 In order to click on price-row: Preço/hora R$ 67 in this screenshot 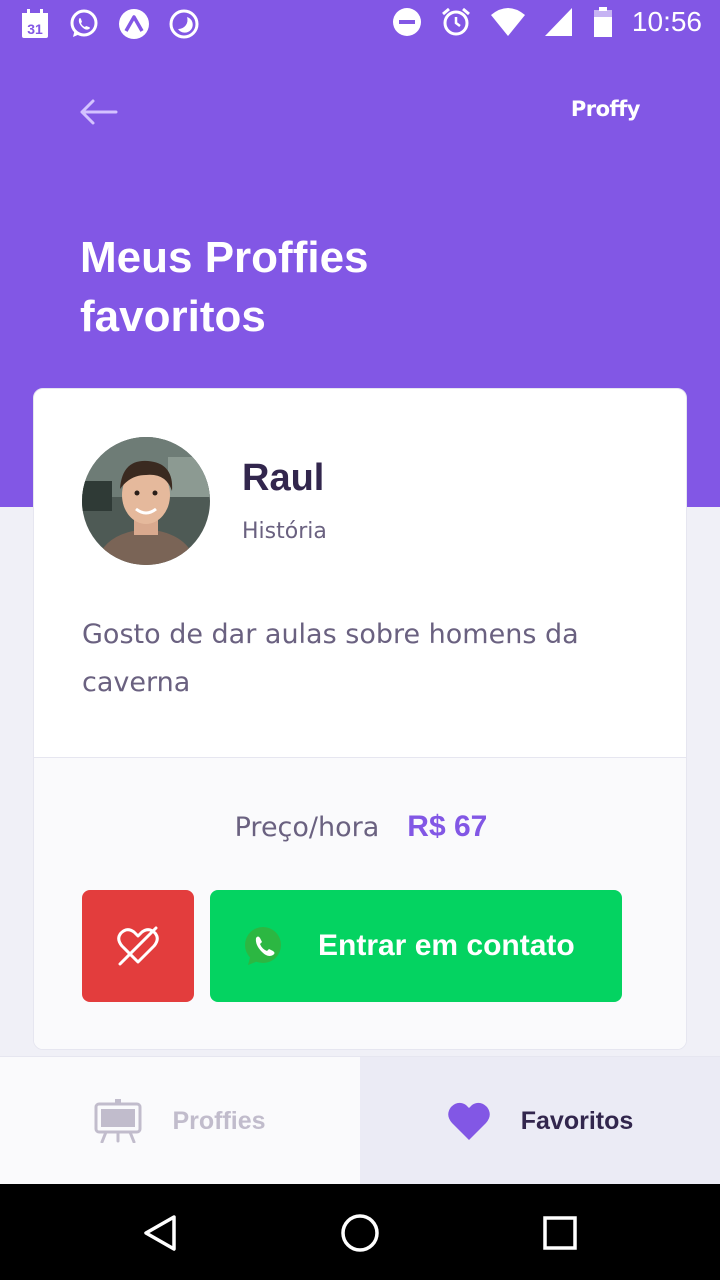, I will do `click(360, 827)`.